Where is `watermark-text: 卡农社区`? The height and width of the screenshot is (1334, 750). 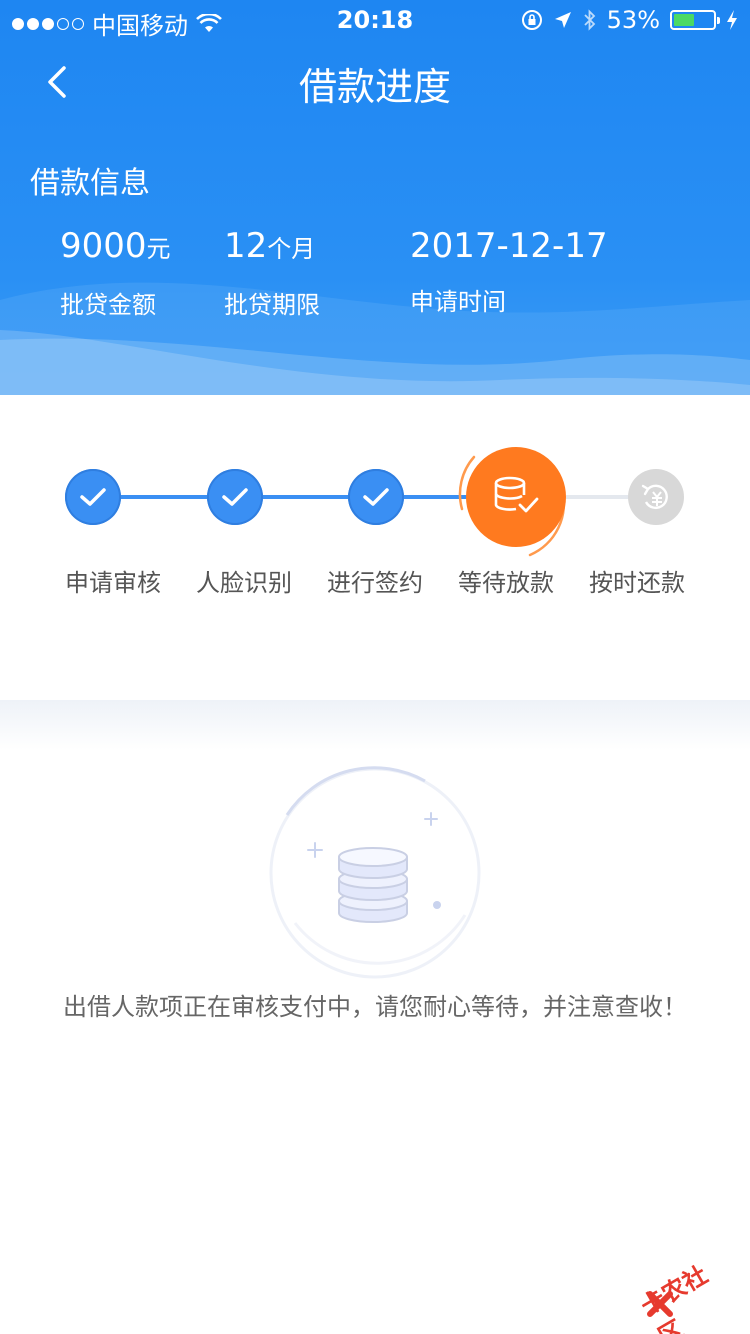 watermark-text: 卡农社区 is located at coordinates (674, 1297).